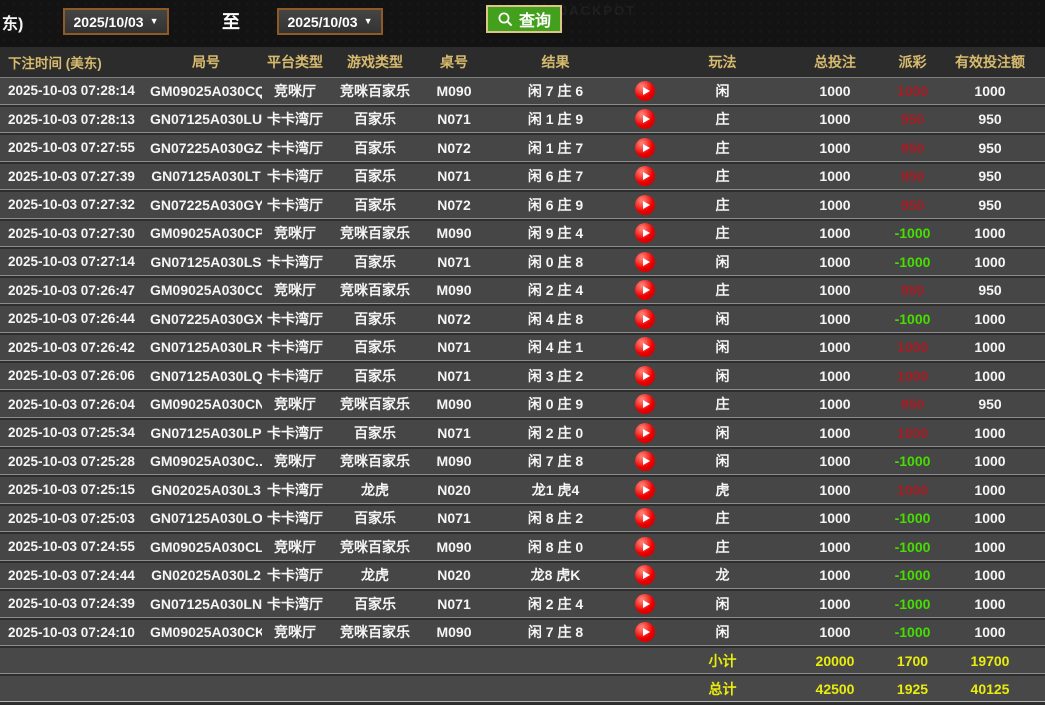 The height and width of the screenshot is (705, 1045). I want to click on result: 闲 2 庄 0, so click(555, 432).